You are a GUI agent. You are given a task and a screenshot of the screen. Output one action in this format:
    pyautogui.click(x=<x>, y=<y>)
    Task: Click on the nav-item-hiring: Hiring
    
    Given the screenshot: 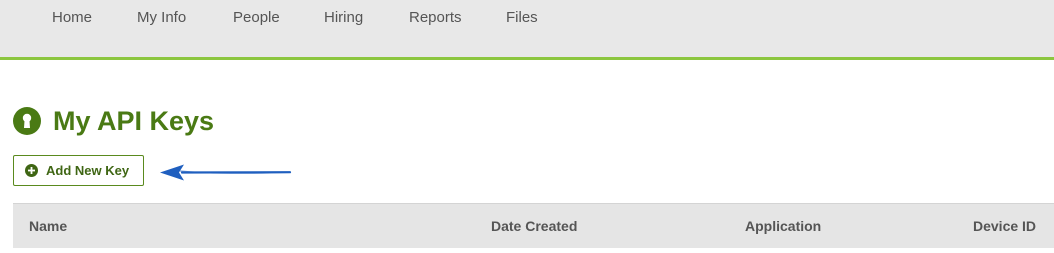 What is the action you would take?
    pyautogui.click(x=343, y=17)
    